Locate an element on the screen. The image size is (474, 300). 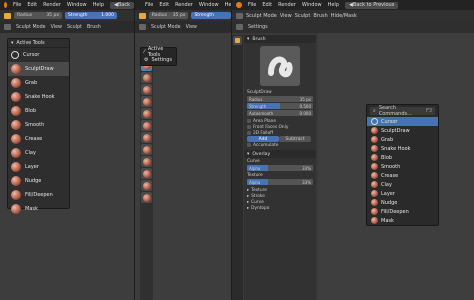
tool-row-mask: Mask is located at coordinates (38, 209).